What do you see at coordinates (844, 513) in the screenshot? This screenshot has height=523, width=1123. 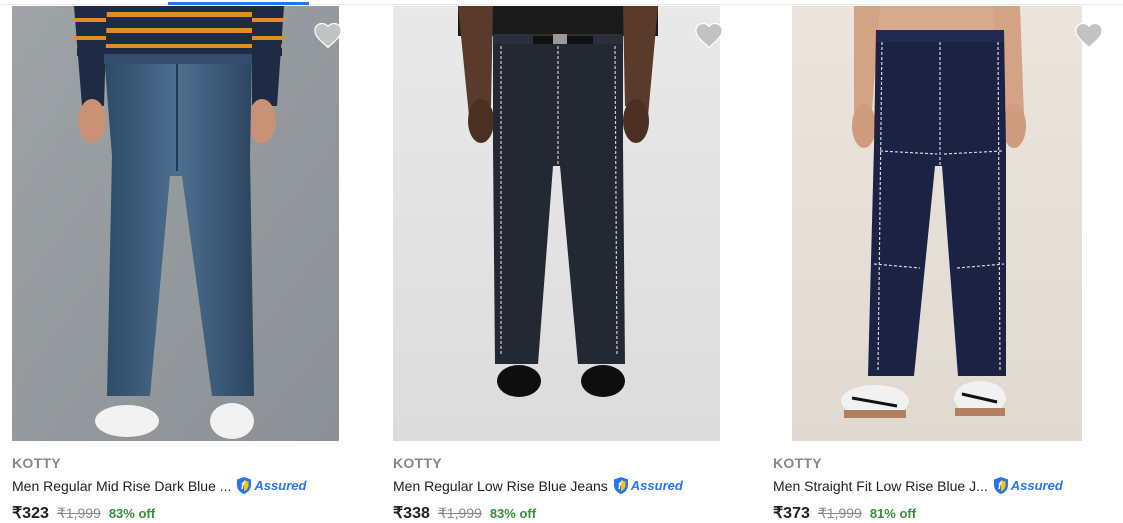 I see `price-row: ₹373 ₹1,999 81% off` at bounding box center [844, 513].